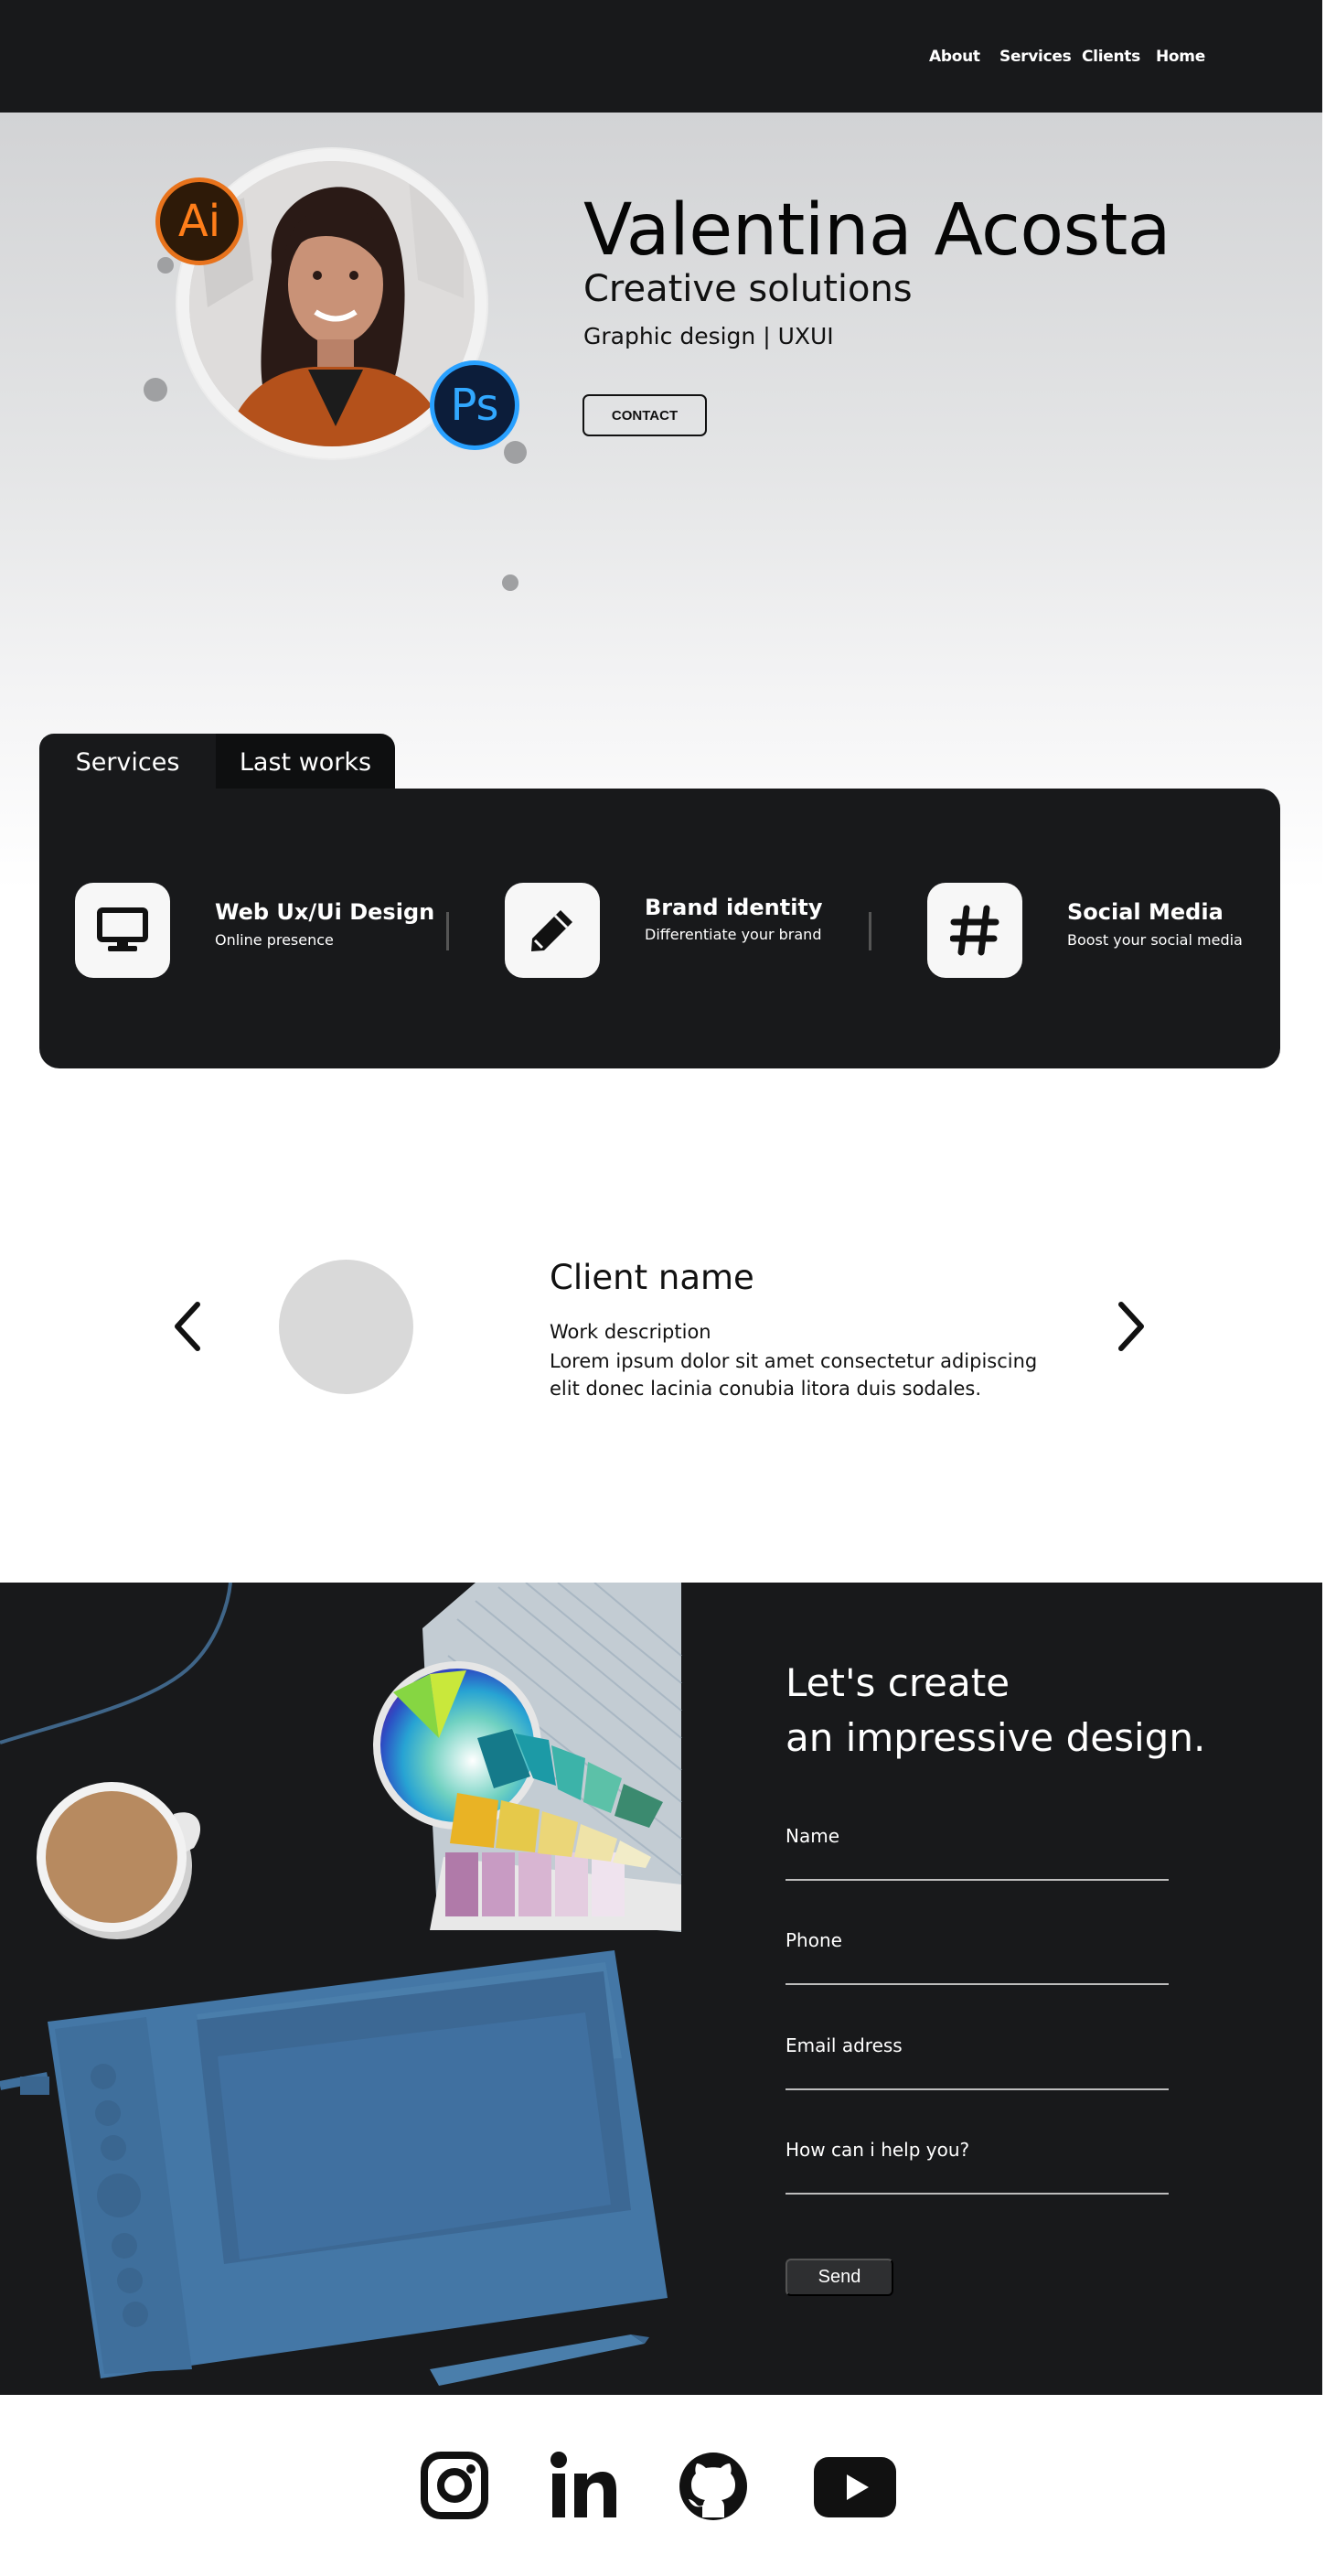  Describe the element at coordinates (839, 2278) in the screenshot. I see `send-button: Send` at that location.